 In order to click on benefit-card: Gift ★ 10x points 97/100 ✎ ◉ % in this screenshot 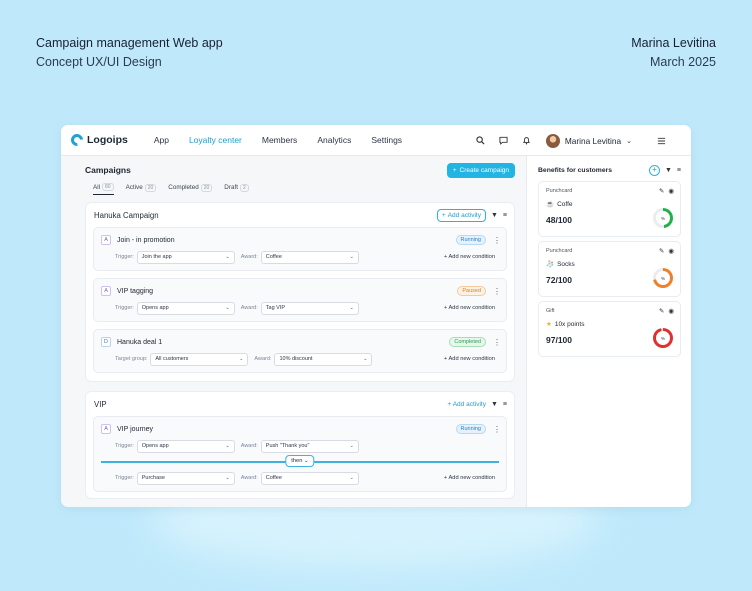, I will do `click(609, 329)`.